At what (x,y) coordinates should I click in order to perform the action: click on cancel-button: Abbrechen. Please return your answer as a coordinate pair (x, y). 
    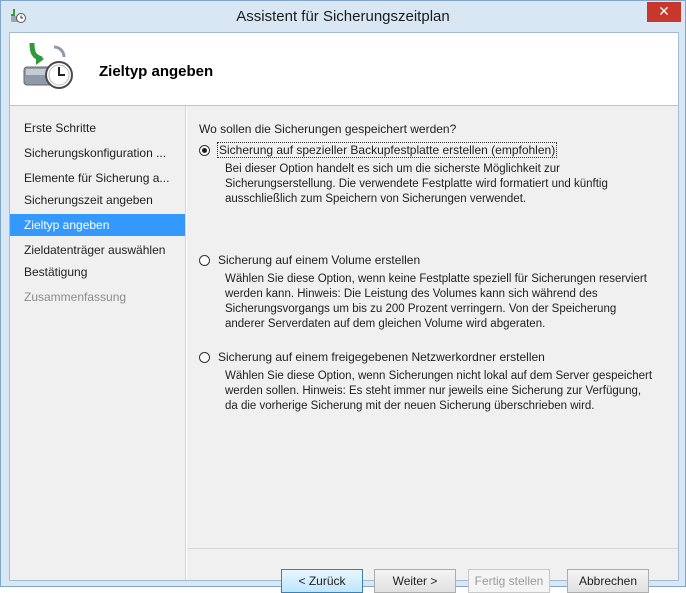
    Looking at the image, I should click on (608, 581).